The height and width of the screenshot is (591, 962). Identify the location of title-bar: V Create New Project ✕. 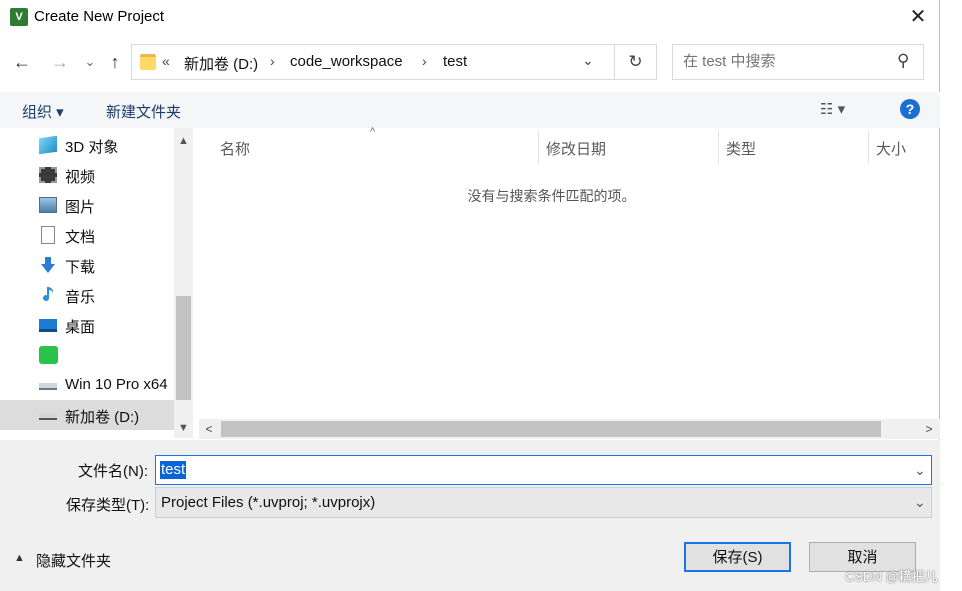
(470, 17).